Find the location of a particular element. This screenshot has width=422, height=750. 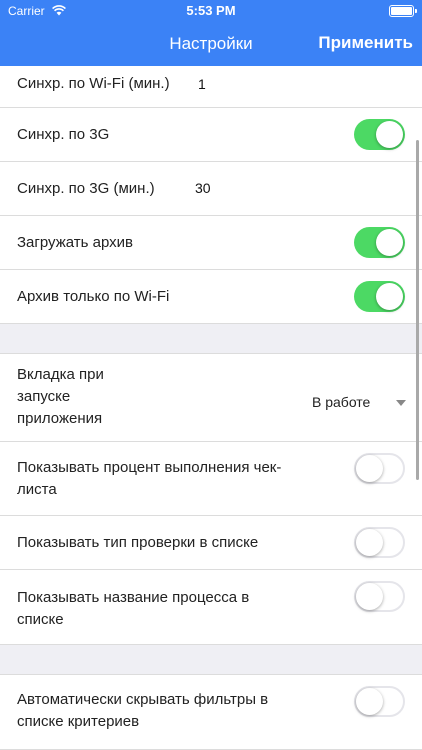

sync-3g-toggle is located at coordinates (379, 134).